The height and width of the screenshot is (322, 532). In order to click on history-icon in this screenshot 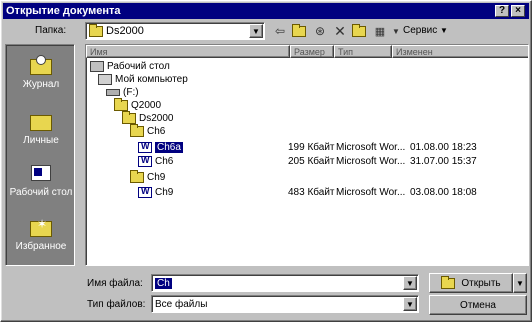, I will do `click(41, 65)`.